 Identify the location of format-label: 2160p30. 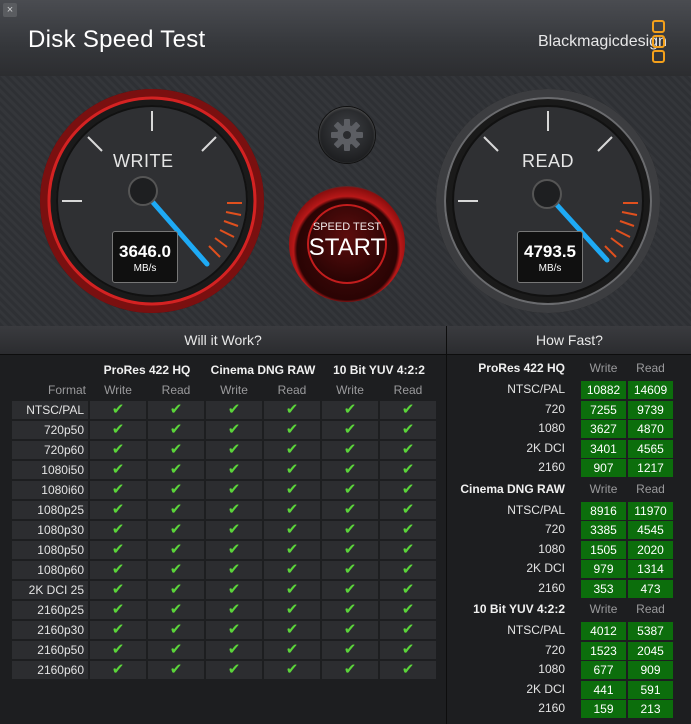
(60, 630).